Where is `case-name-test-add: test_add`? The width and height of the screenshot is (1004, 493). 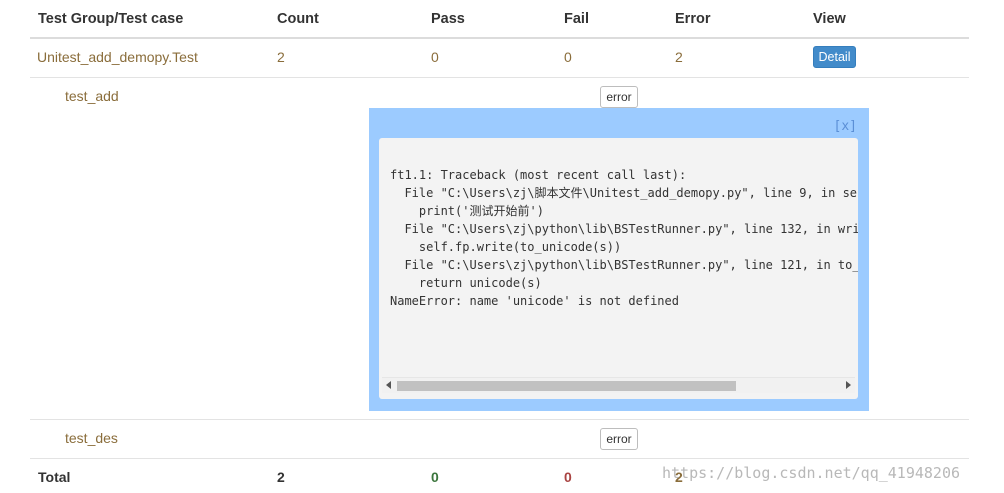
case-name-test-add: test_add is located at coordinates (92, 96).